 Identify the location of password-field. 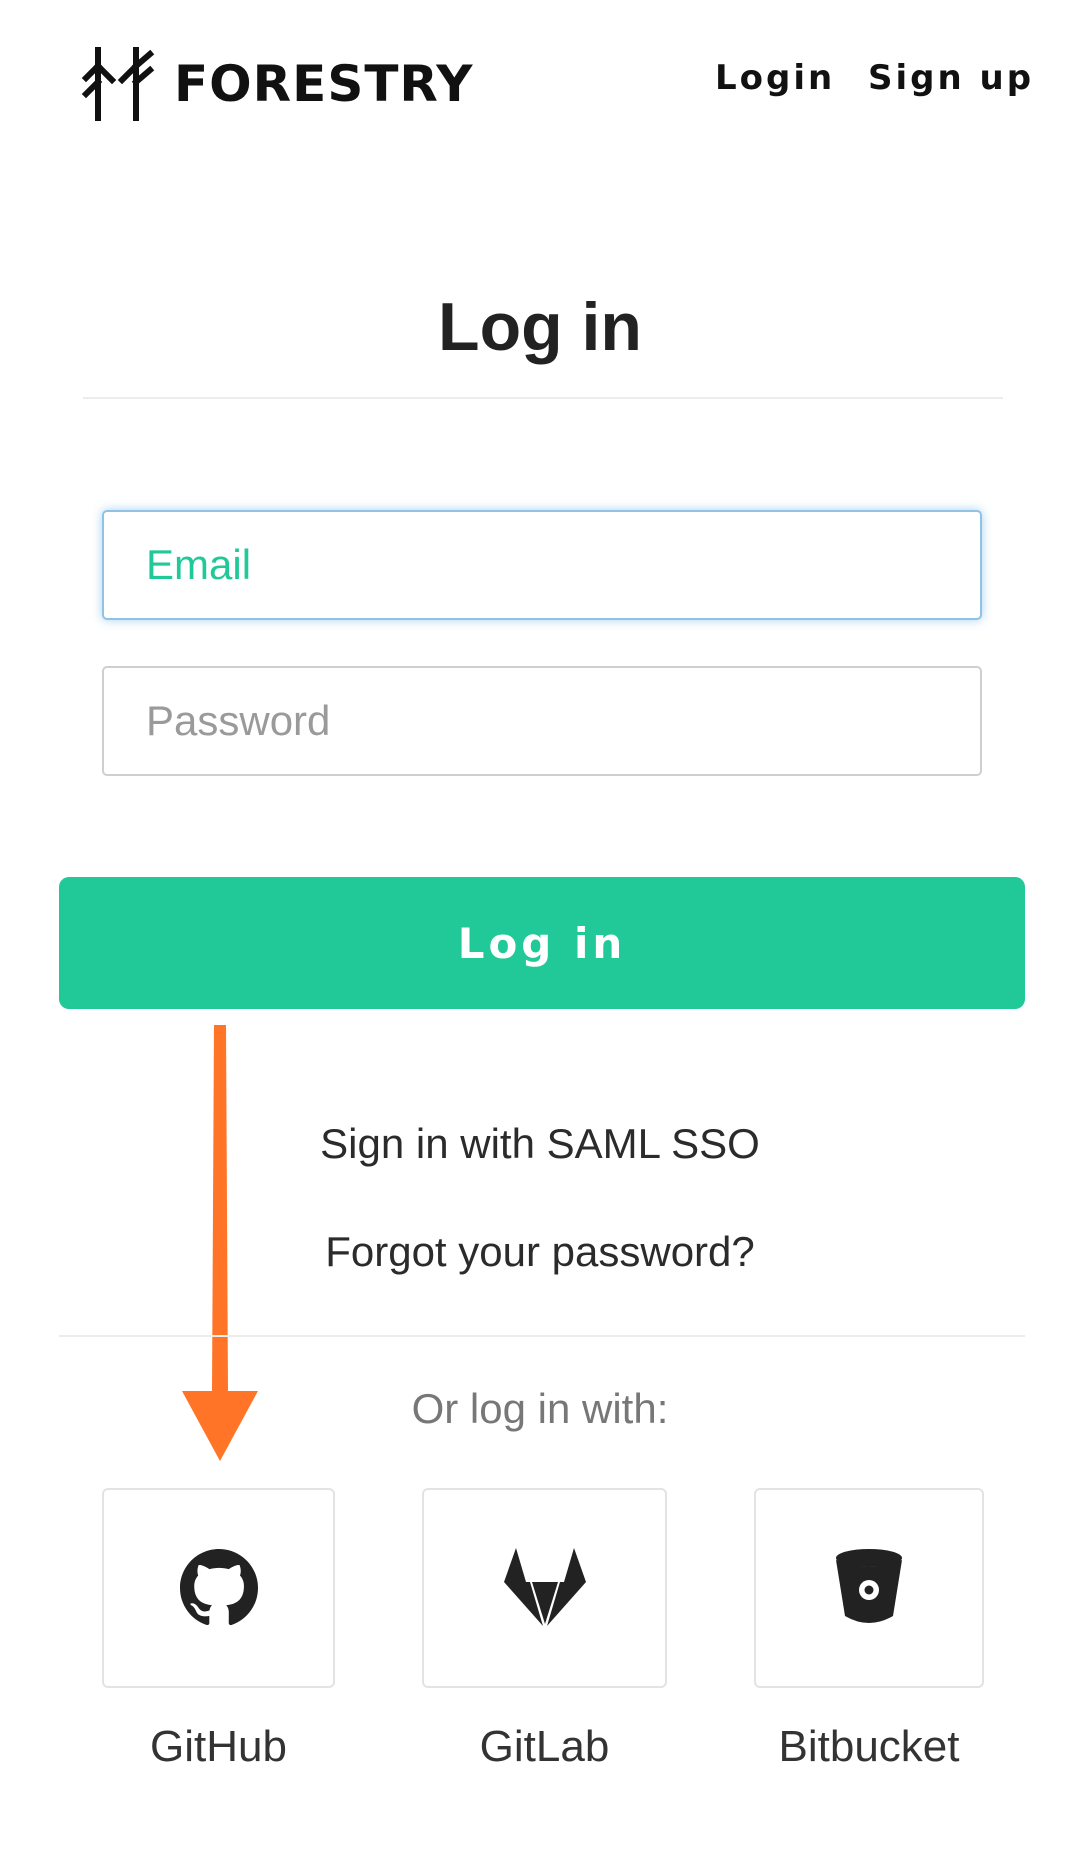
(542, 721).